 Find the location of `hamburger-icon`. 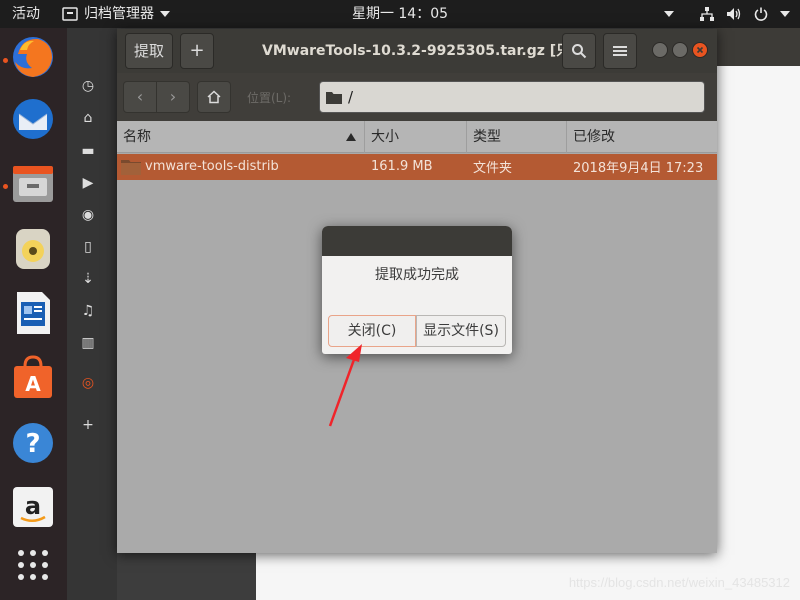

hamburger-icon is located at coordinates (620, 51).